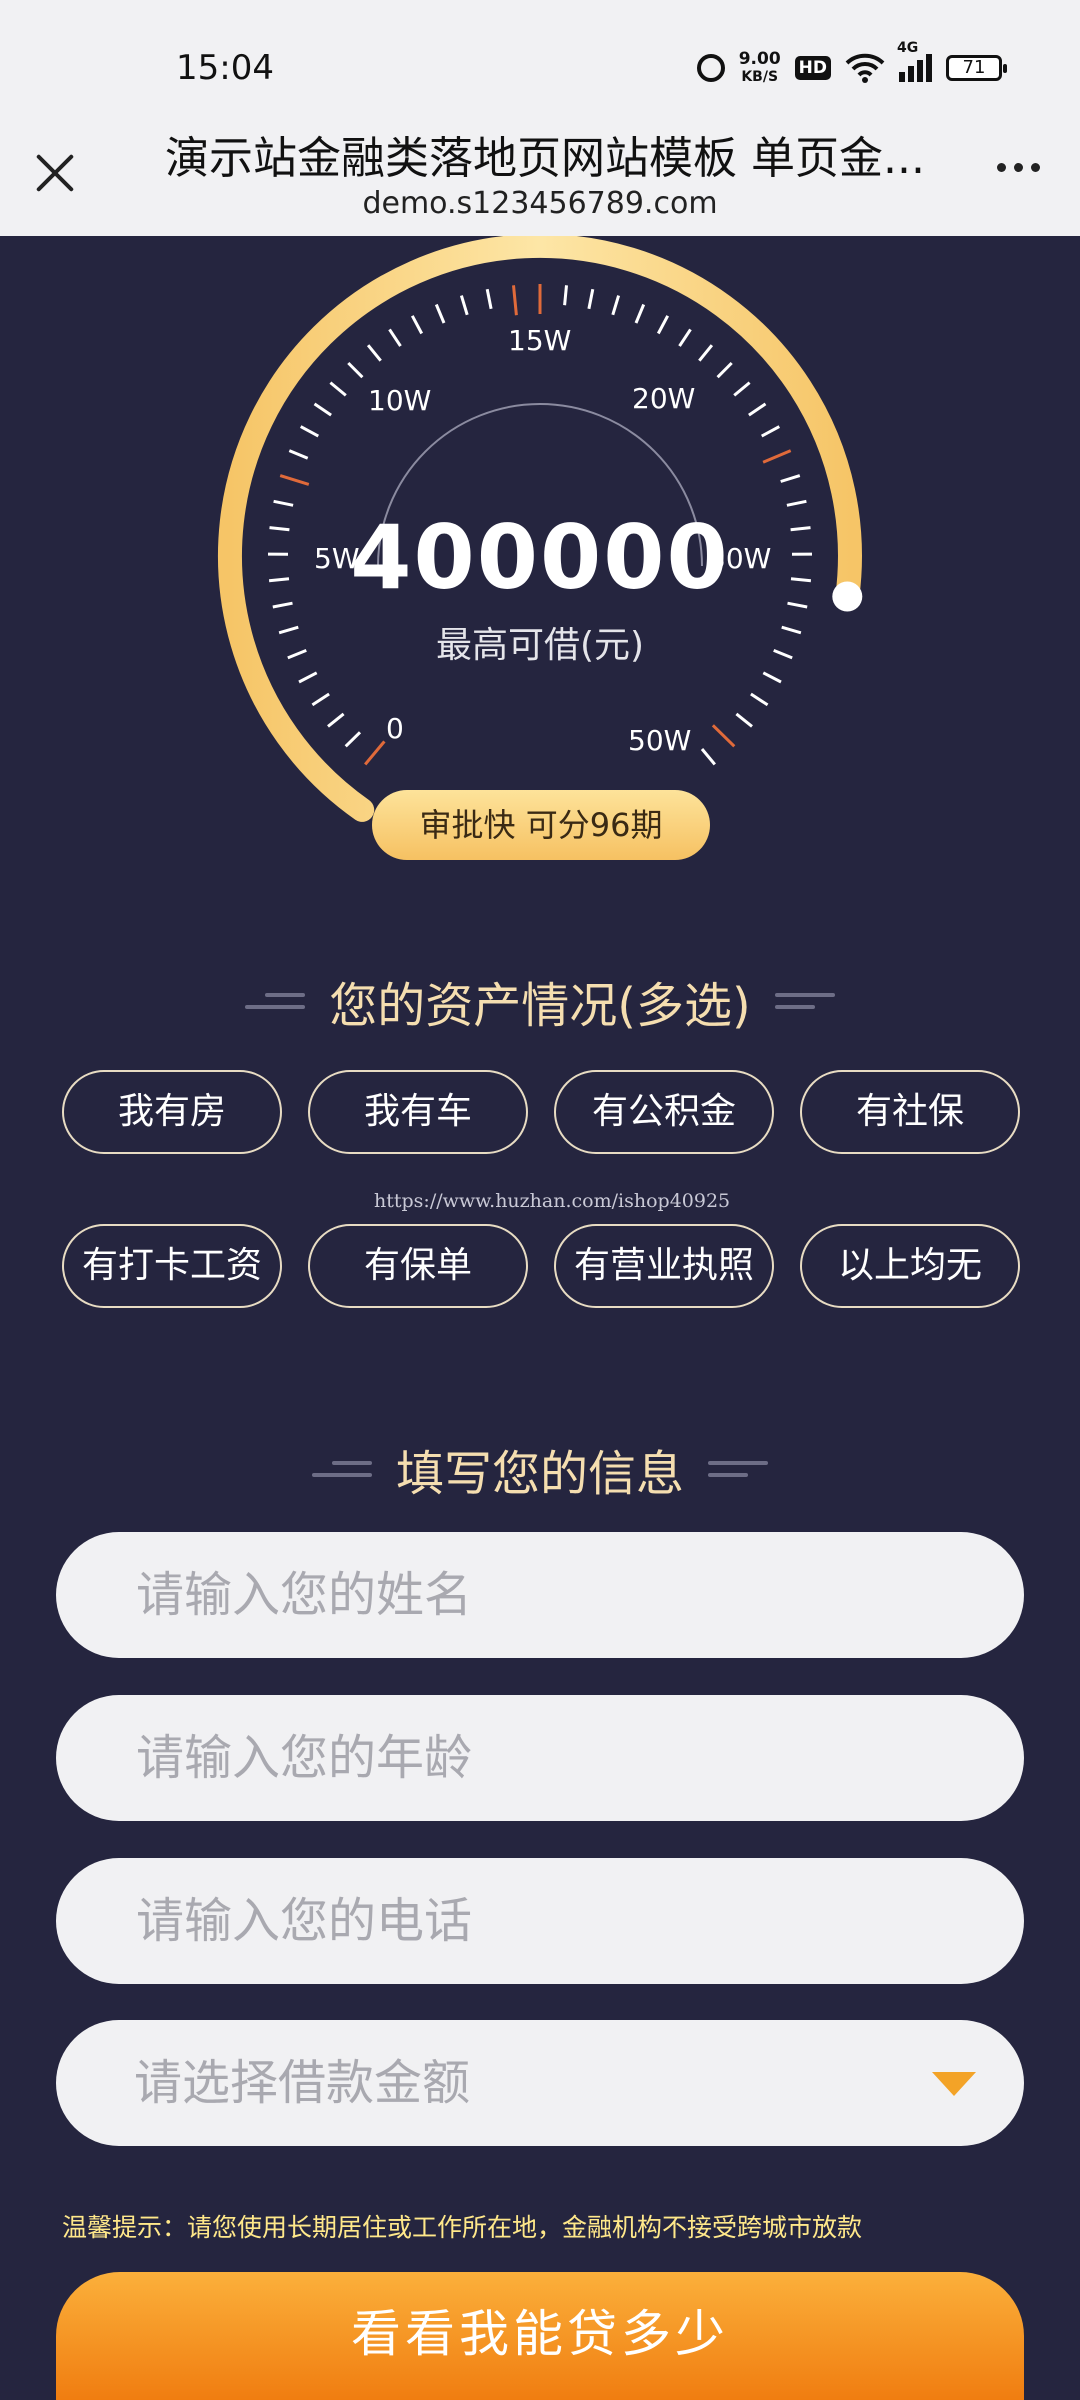  What do you see at coordinates (540, 645) in the screenshot?
I see `max-loan-caption: 最高可借(元)` at bounding box center [540, 645].